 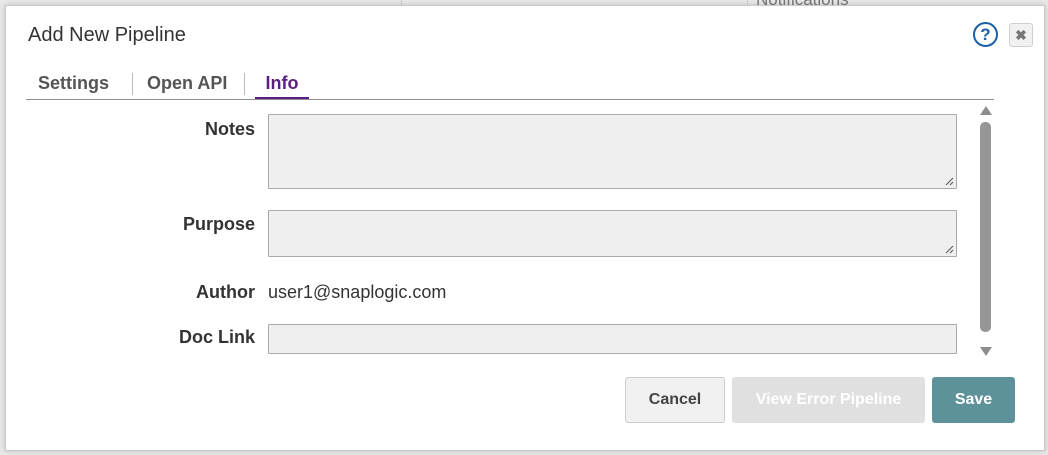 I want to click on tab-settings: Settings, so click(x=73, y=84).